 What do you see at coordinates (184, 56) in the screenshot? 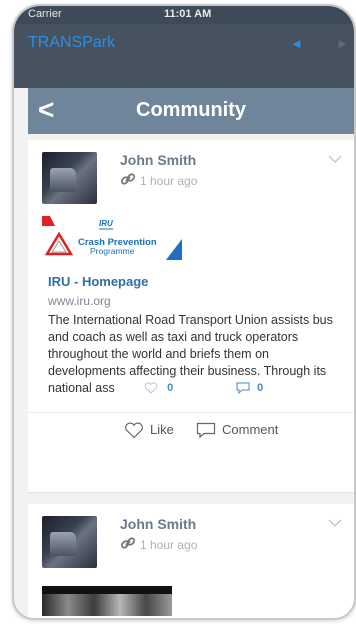
I see `app-header: TRANSPark ◄ ►` at bounding box center [184, 56].